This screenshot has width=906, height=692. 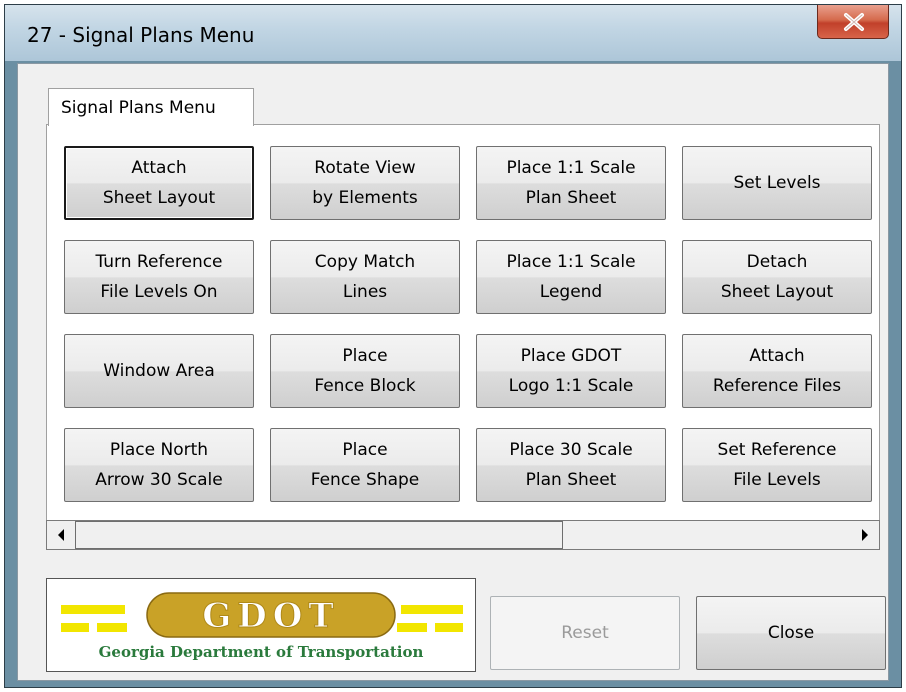 I want to click on place-1to1-legend-button: Place 1:1 Scale Legend, so click(x=571, y=277).